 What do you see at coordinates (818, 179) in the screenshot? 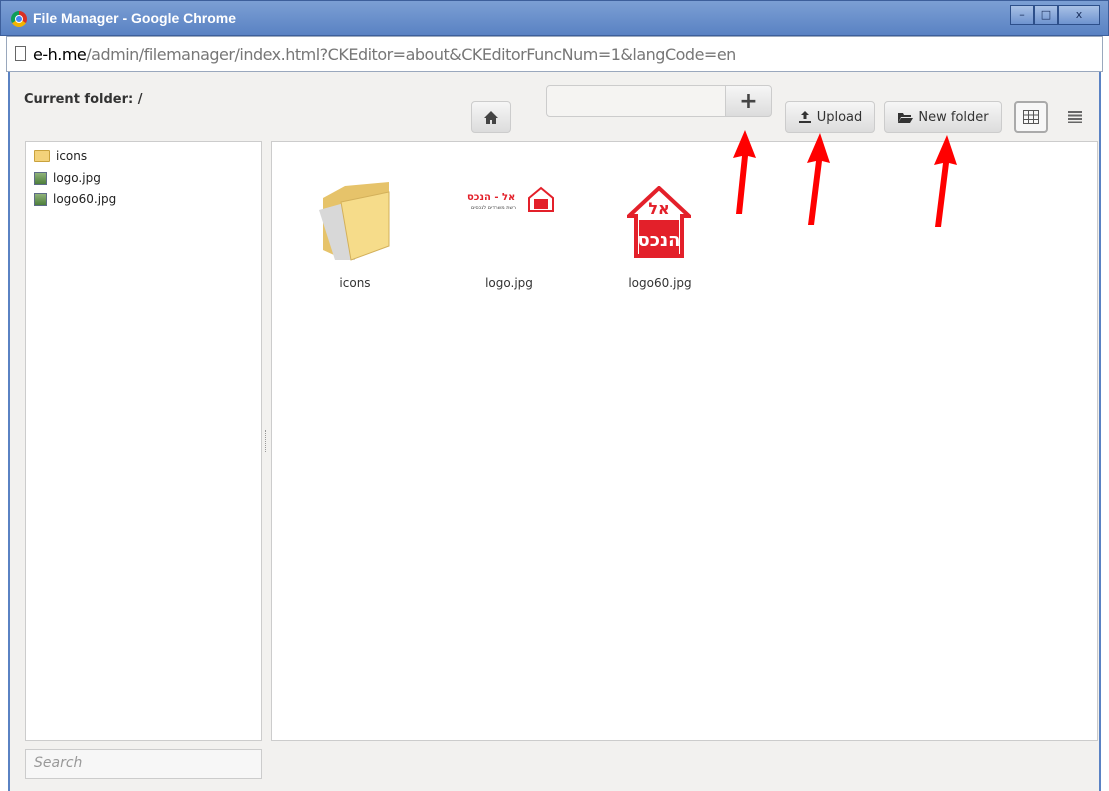
I see `red-arrow-upload` at bounding box center [818, 179].